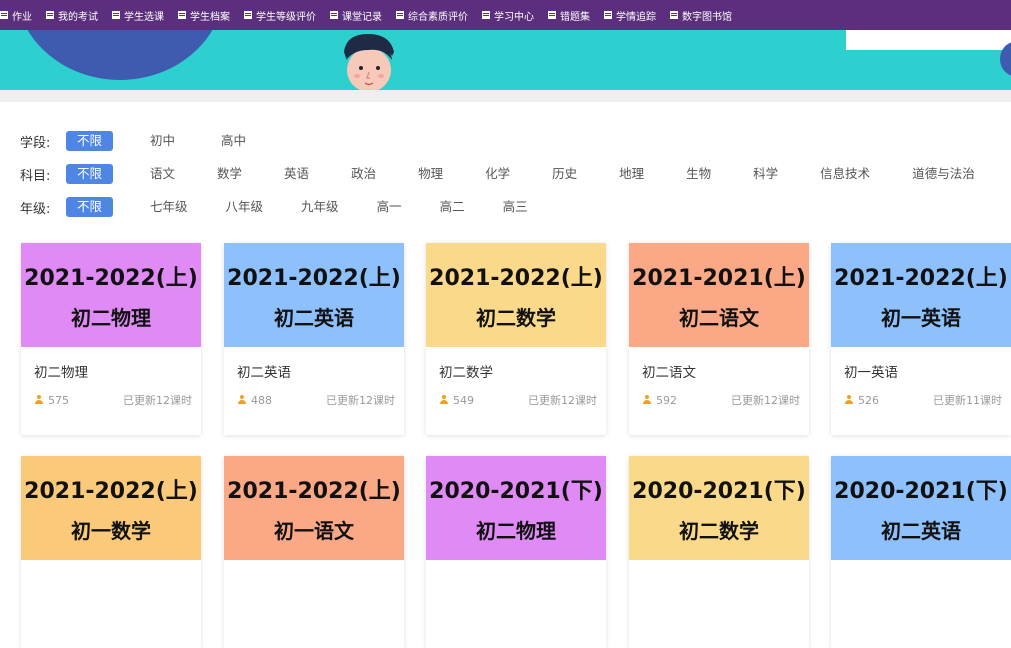 This screenshot has height=648, width=1011. What do you see at coordinates (120, 55) in the screenshot?
I see `banner-circle` at bounding box center [120, 55].